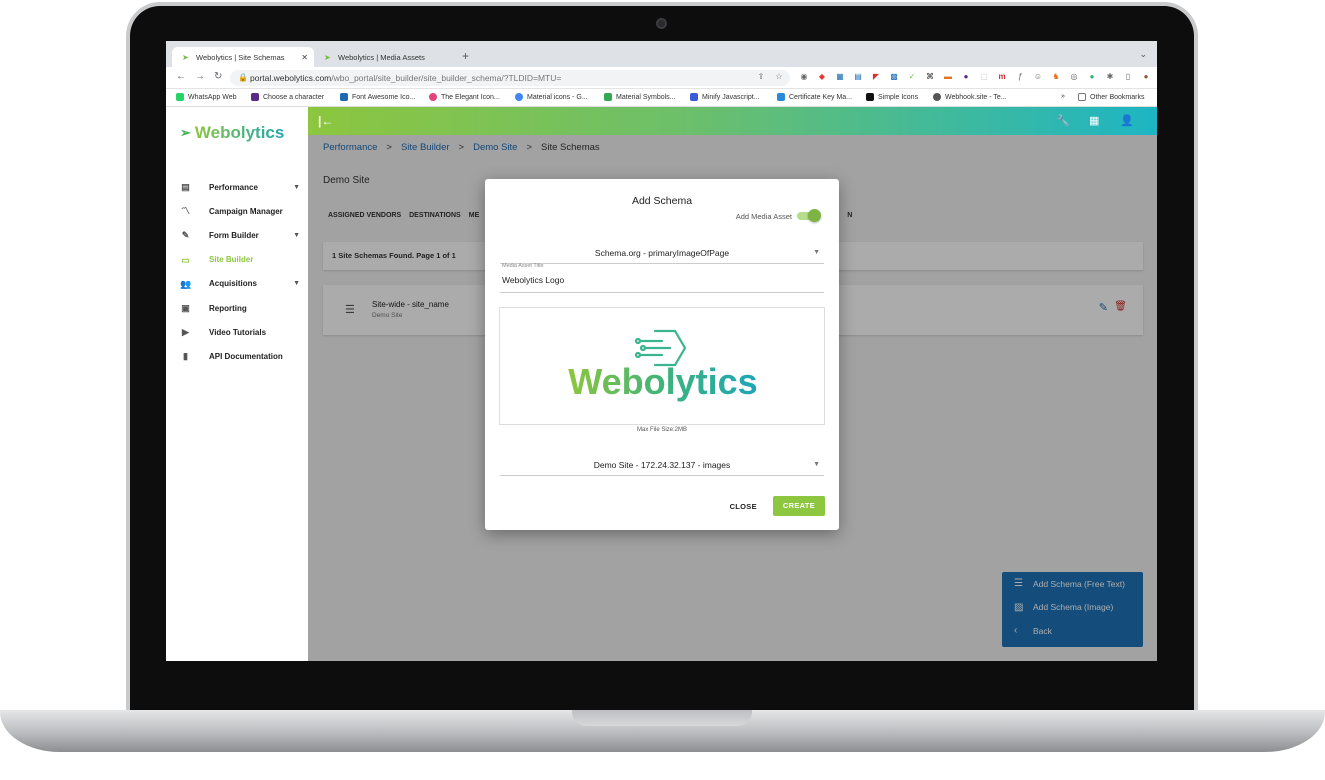  Describe the element at coordinates (243, 57) in the screenshot. I see `browser-tab-site-schemas: ➤ Webolytics | Site Schemas ✕` at that location.